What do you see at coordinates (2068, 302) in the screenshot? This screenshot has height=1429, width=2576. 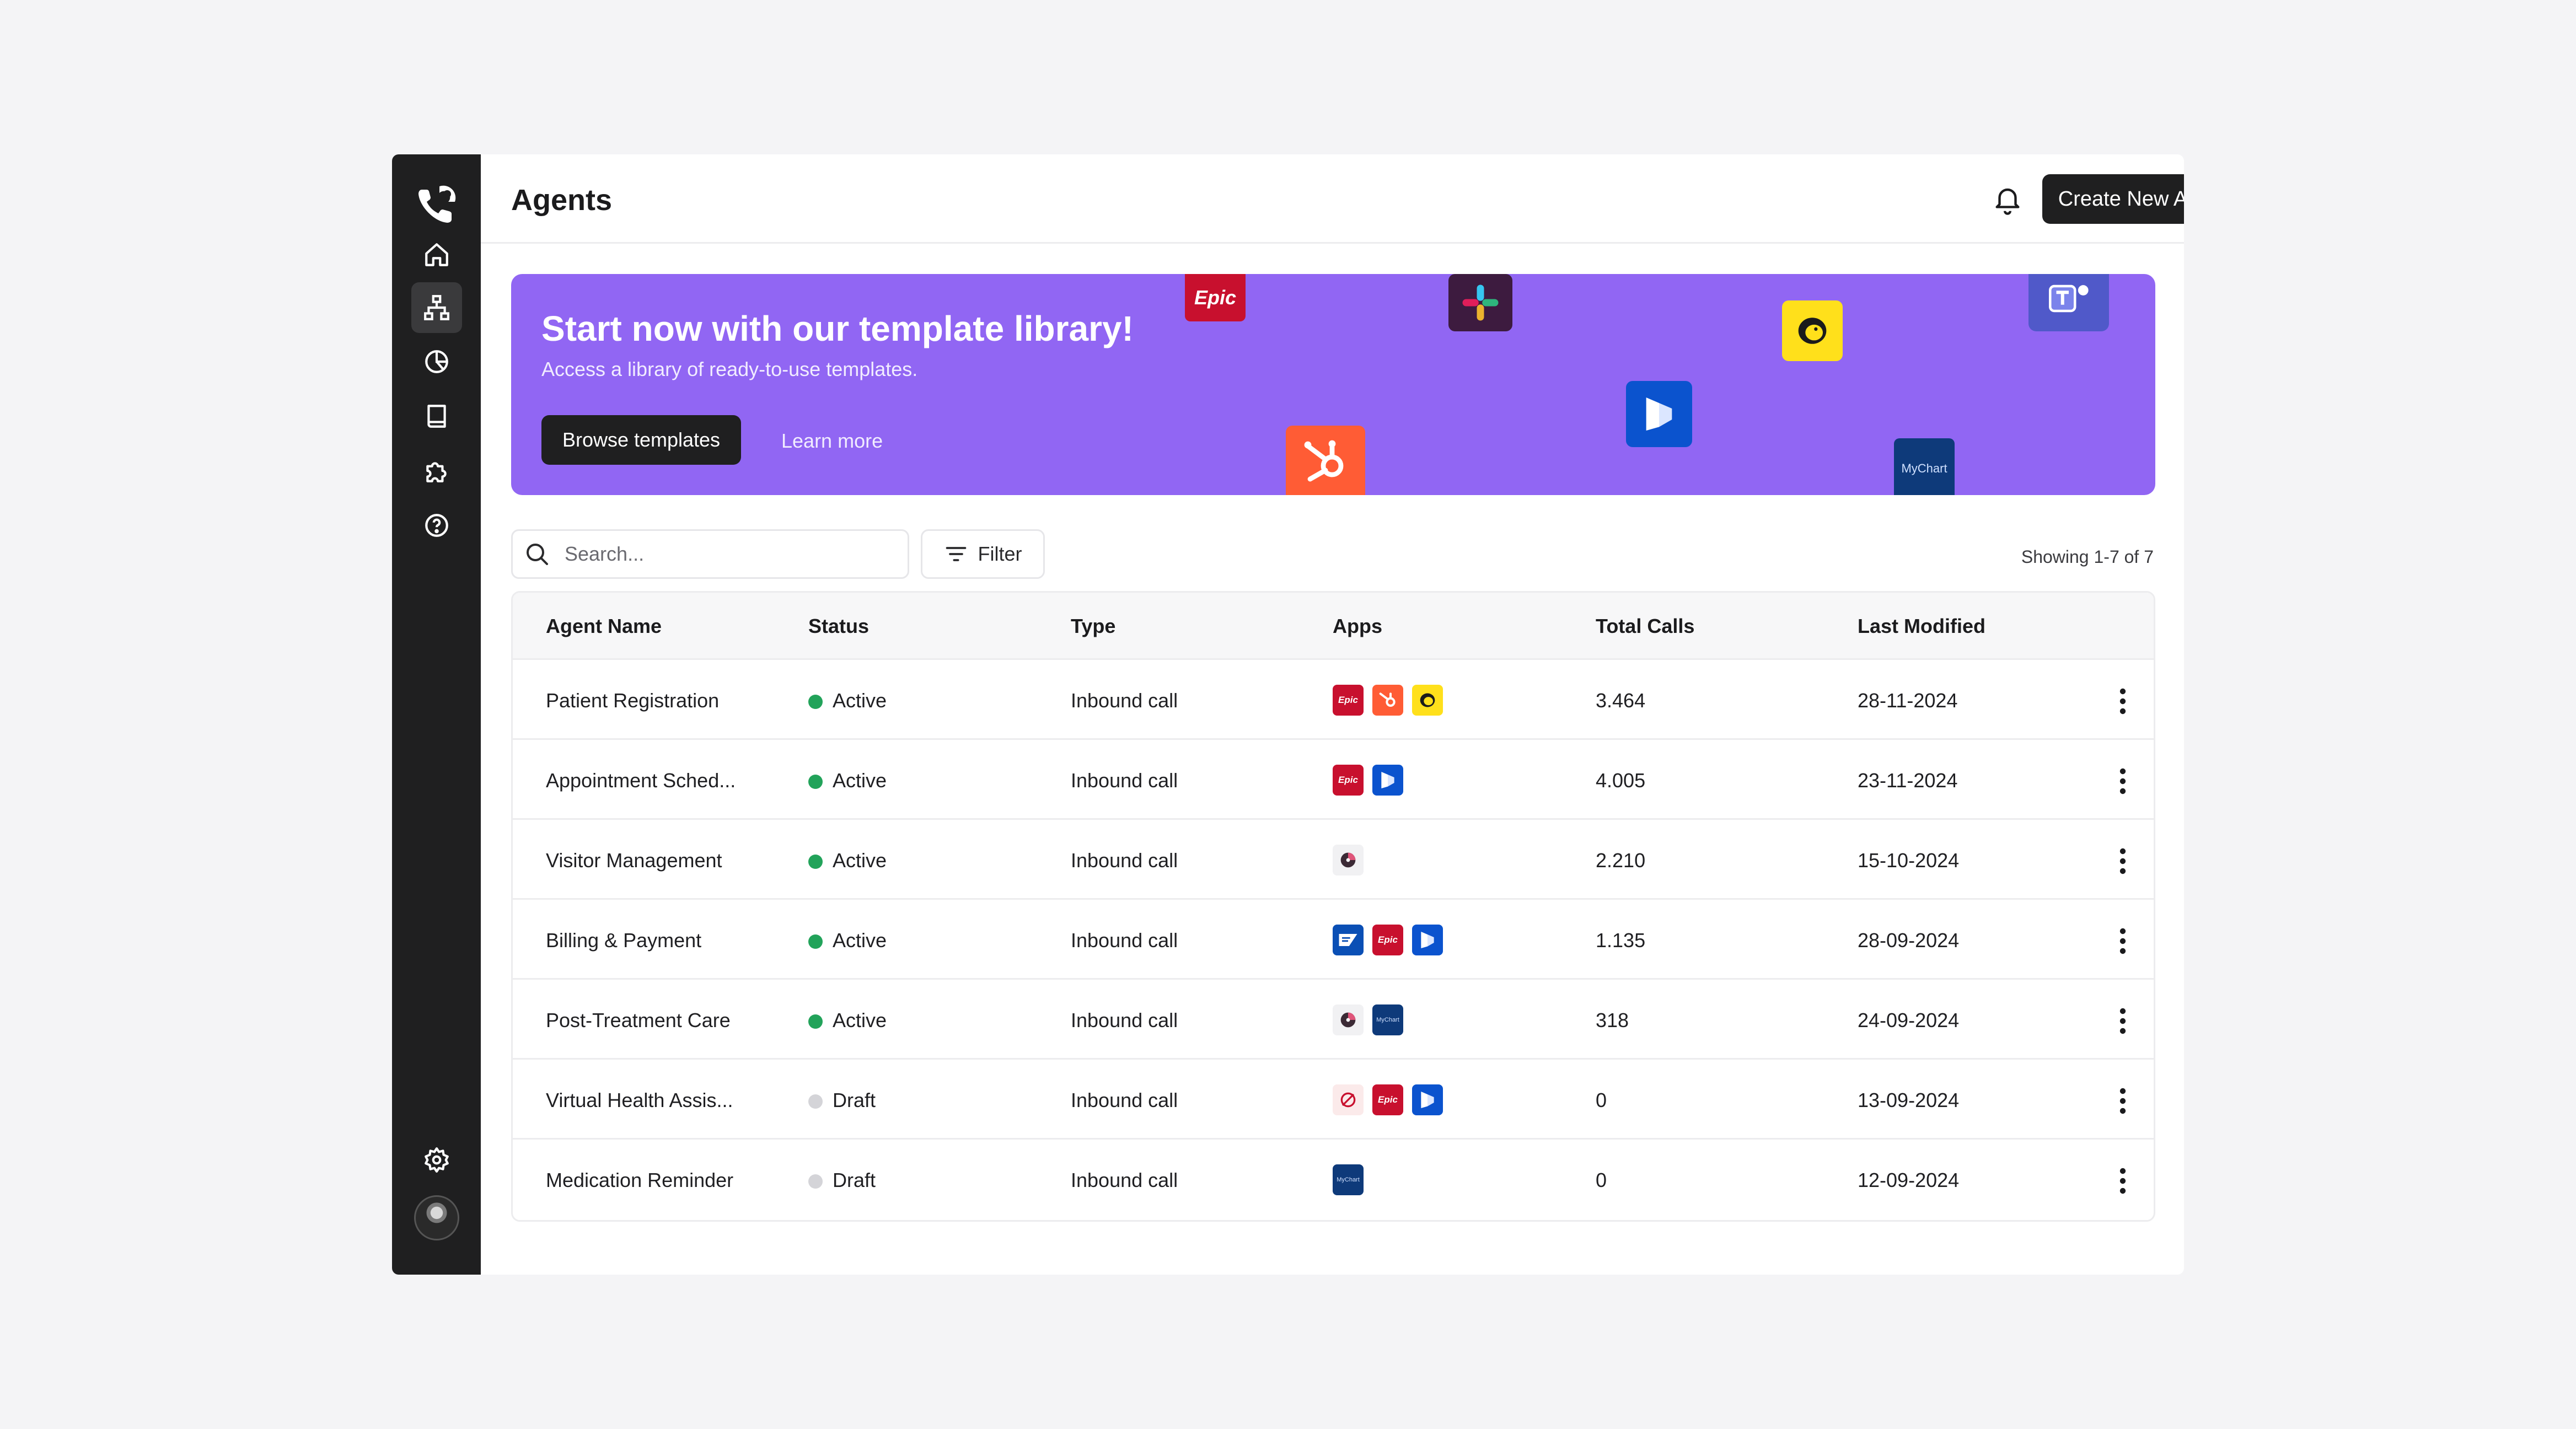 I see `teams-logo-icon` at bounding box center [2068, 302].